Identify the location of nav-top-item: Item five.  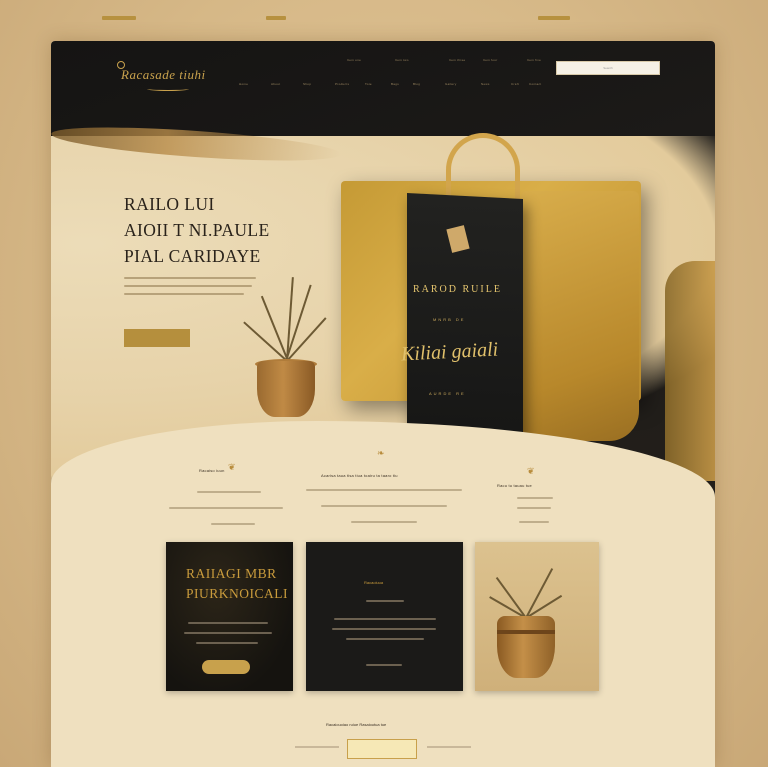
(534, 60).